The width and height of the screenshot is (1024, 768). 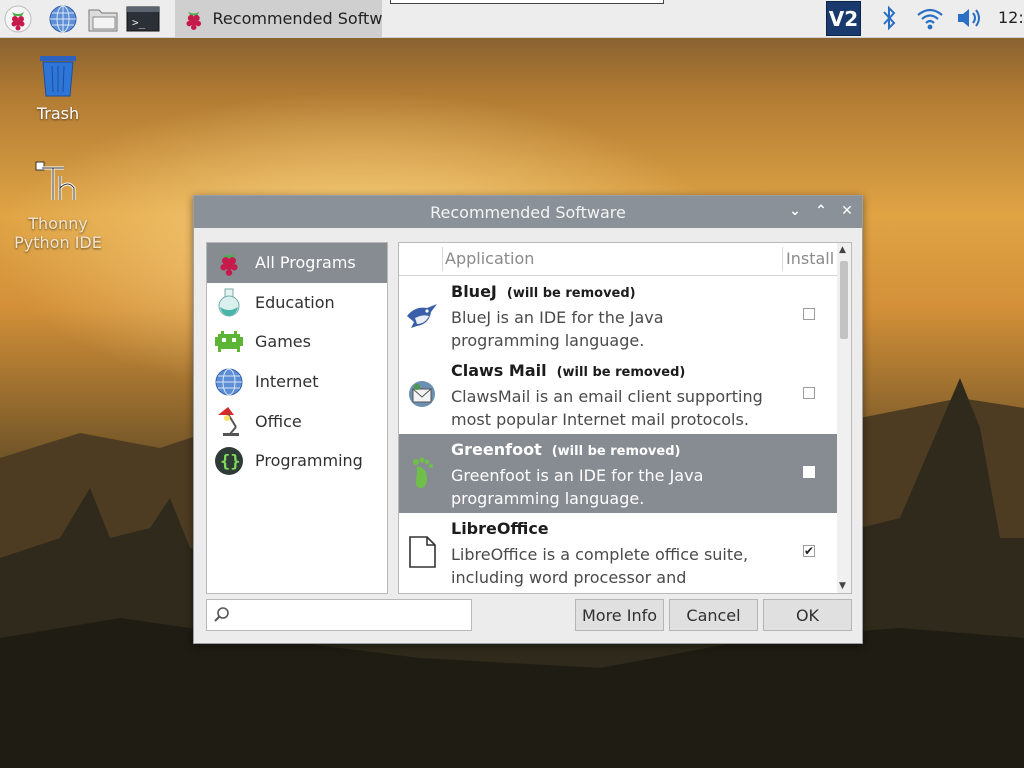 I want to click on dialog-title: Recommended Software, so click(x=528, y=212).